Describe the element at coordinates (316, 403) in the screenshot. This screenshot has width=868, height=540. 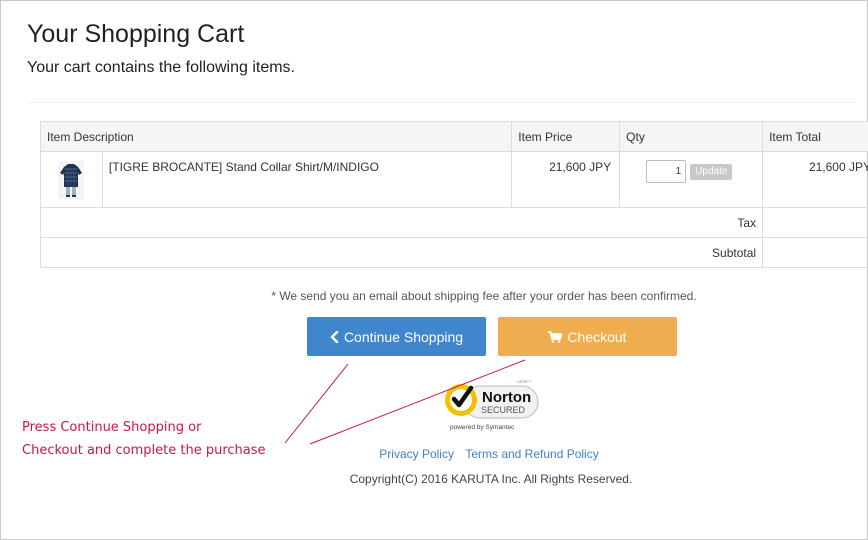
I see `callout-line-continue` at that location.